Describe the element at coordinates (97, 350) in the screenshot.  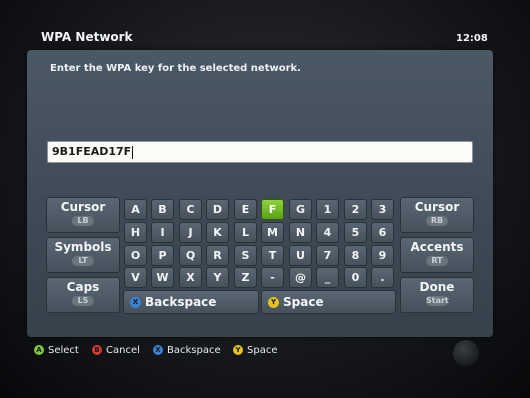
I see `b-button-icon: B` at that location.